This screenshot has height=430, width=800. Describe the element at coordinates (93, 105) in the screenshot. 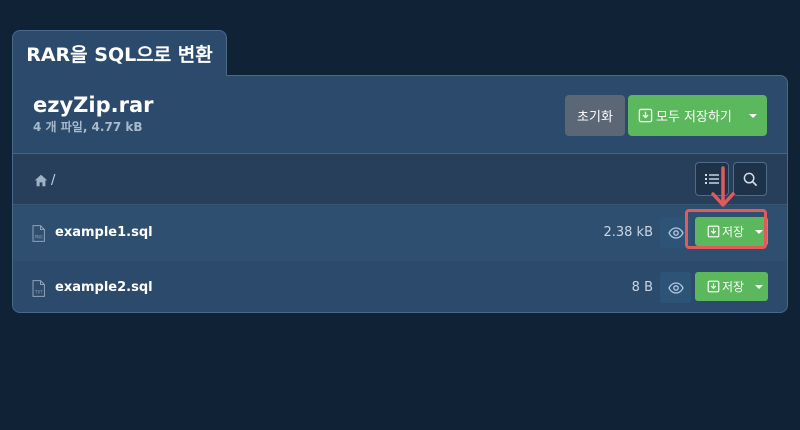

I see `archive-name: ezyZip.rar` at that location.